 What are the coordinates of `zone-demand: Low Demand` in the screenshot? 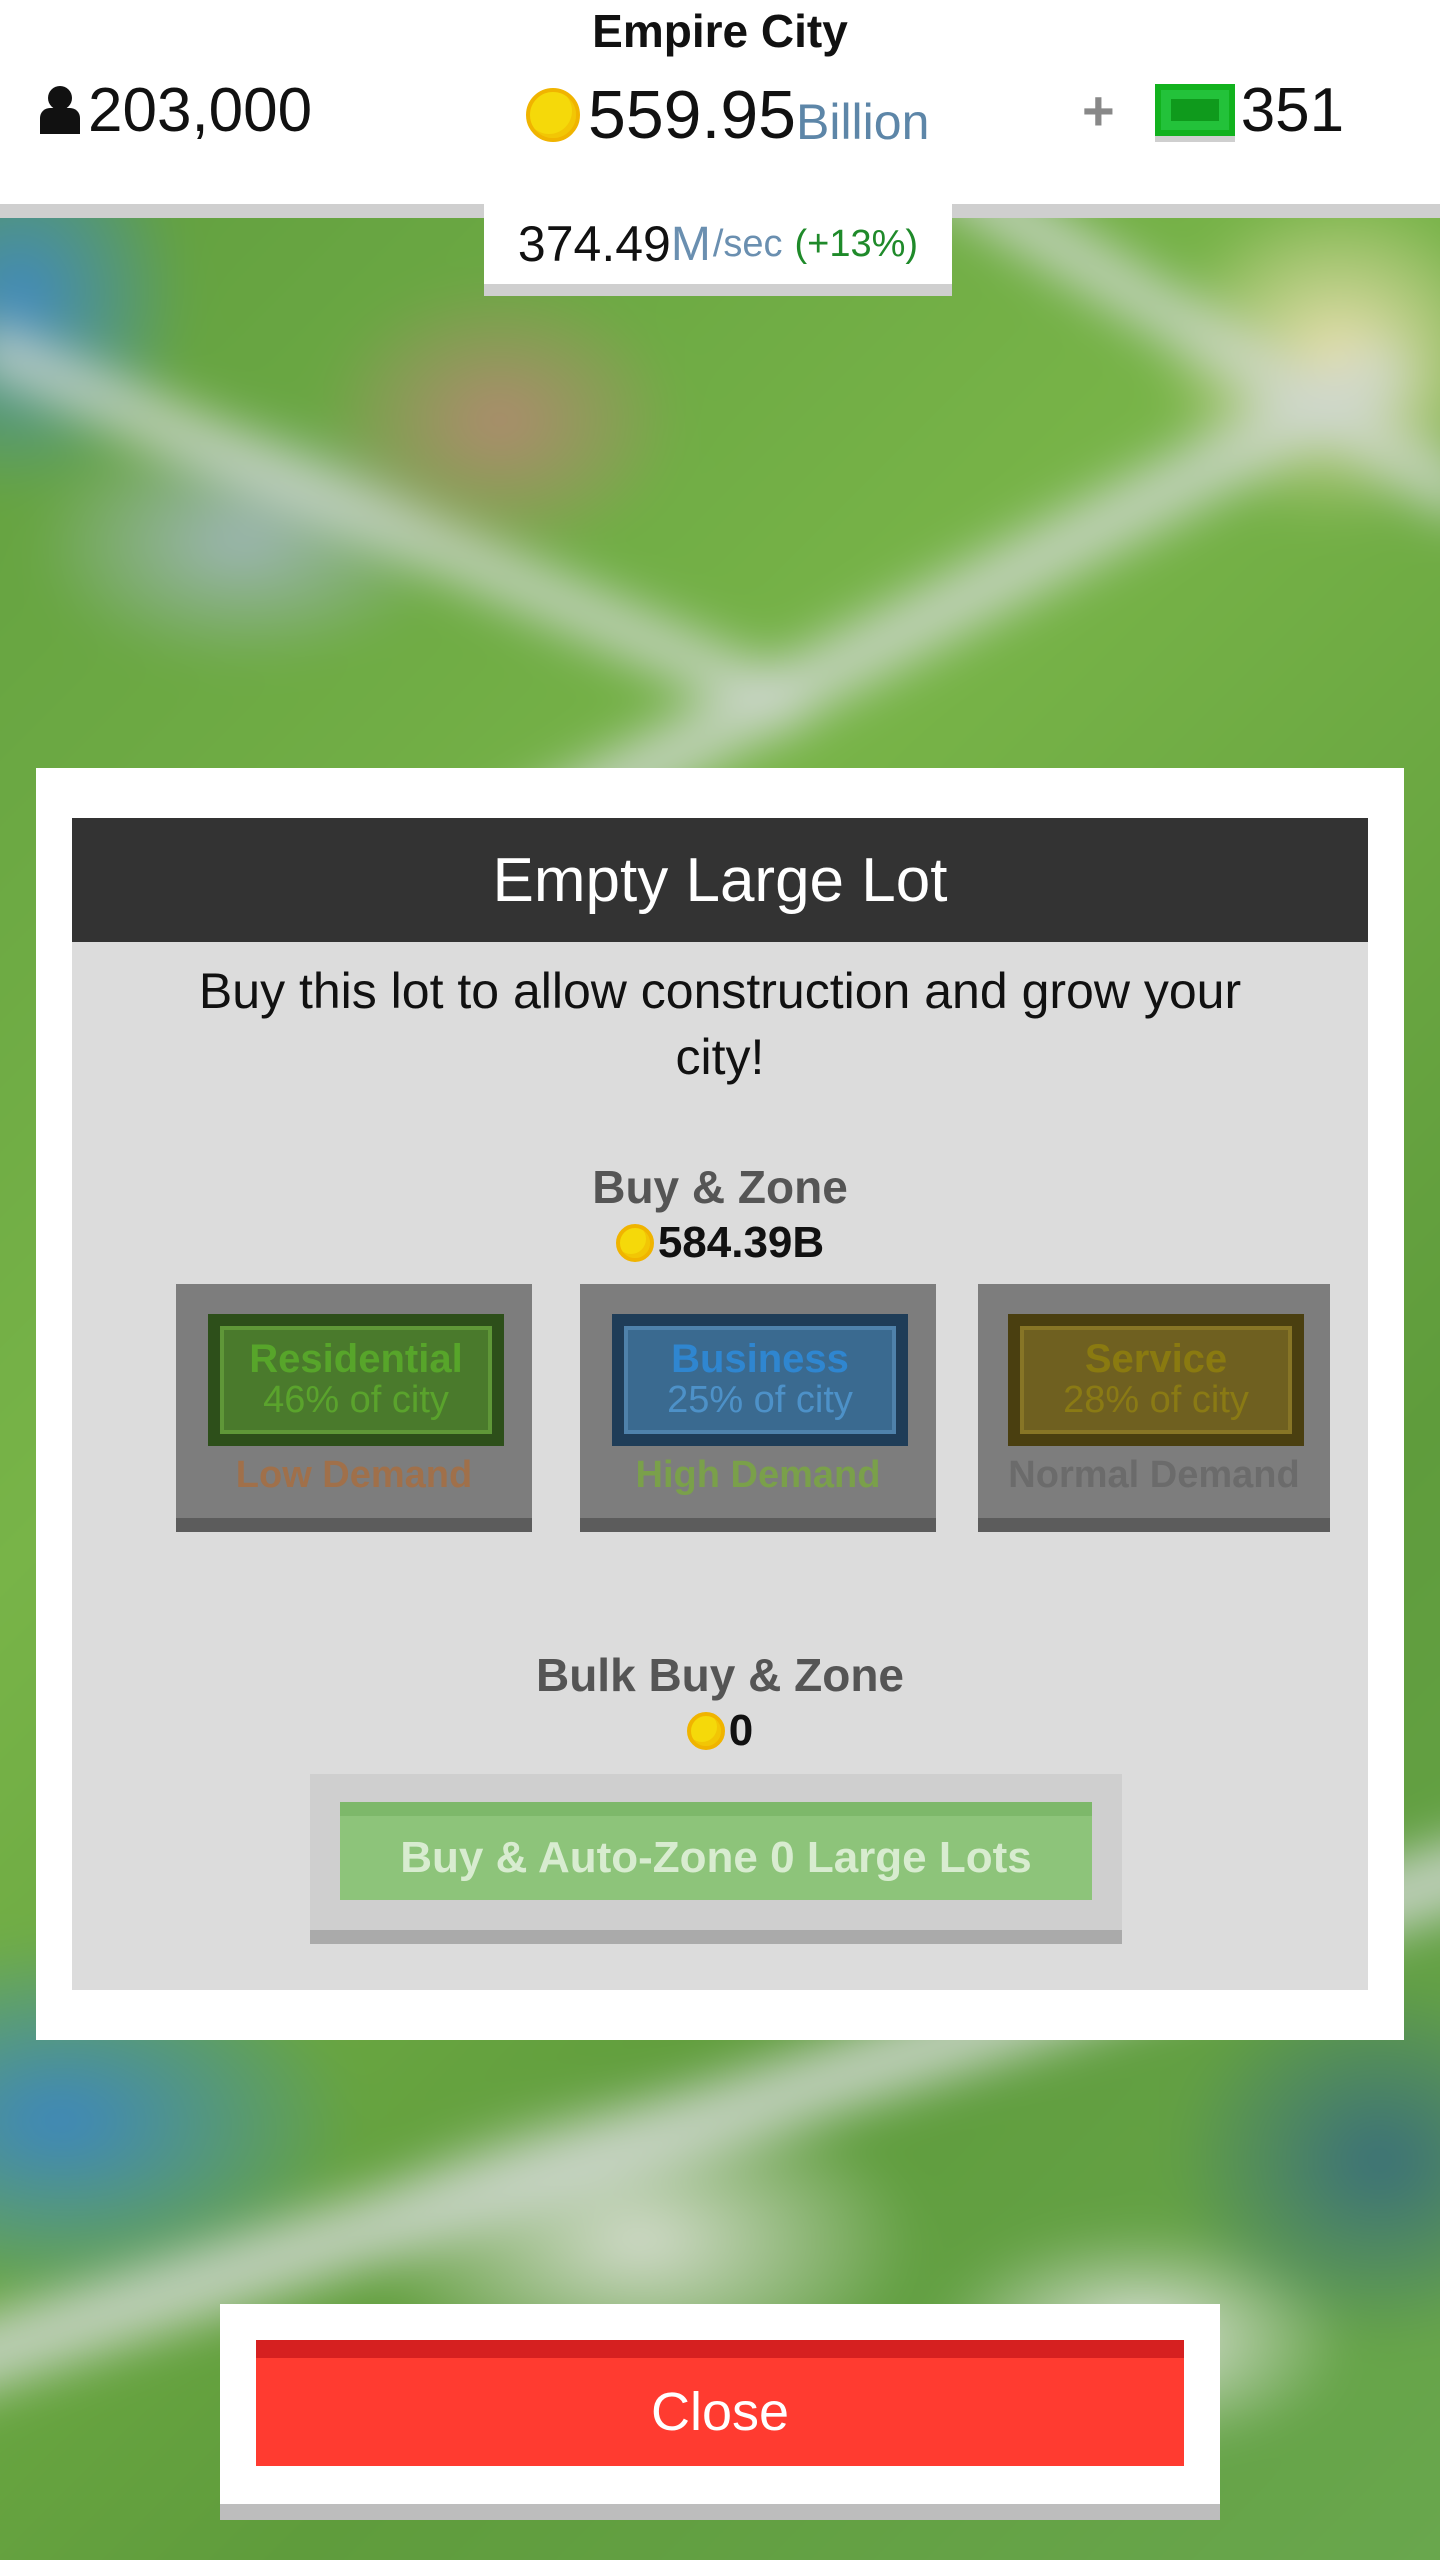 It's located at (354, 1475).